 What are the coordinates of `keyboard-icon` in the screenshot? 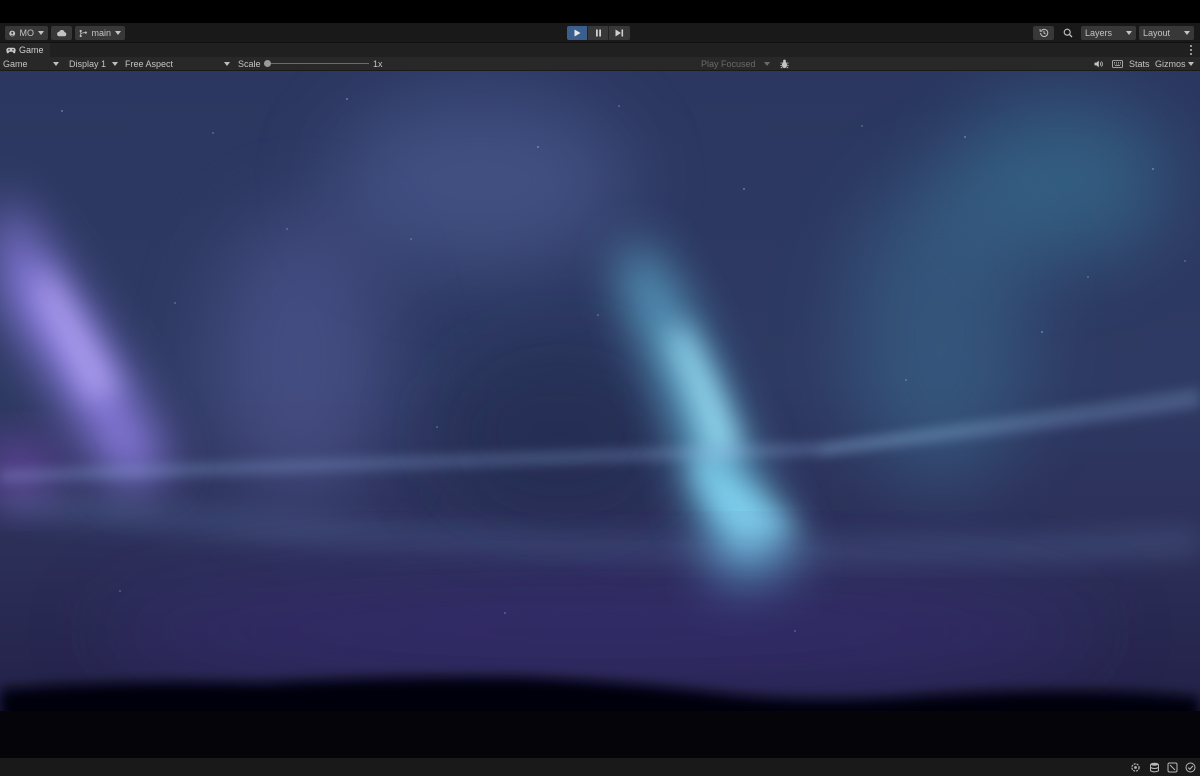 It's located at (1117, 64).